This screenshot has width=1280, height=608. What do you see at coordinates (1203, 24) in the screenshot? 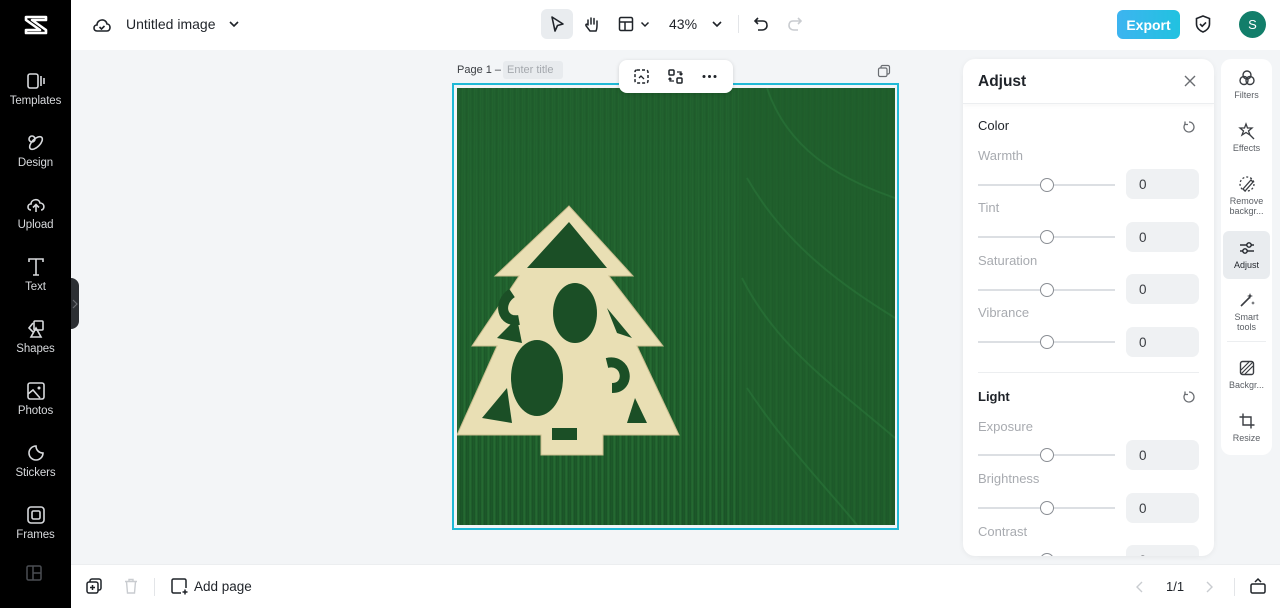
I see `shield-check-icon` at bounding box center [1203, 24].